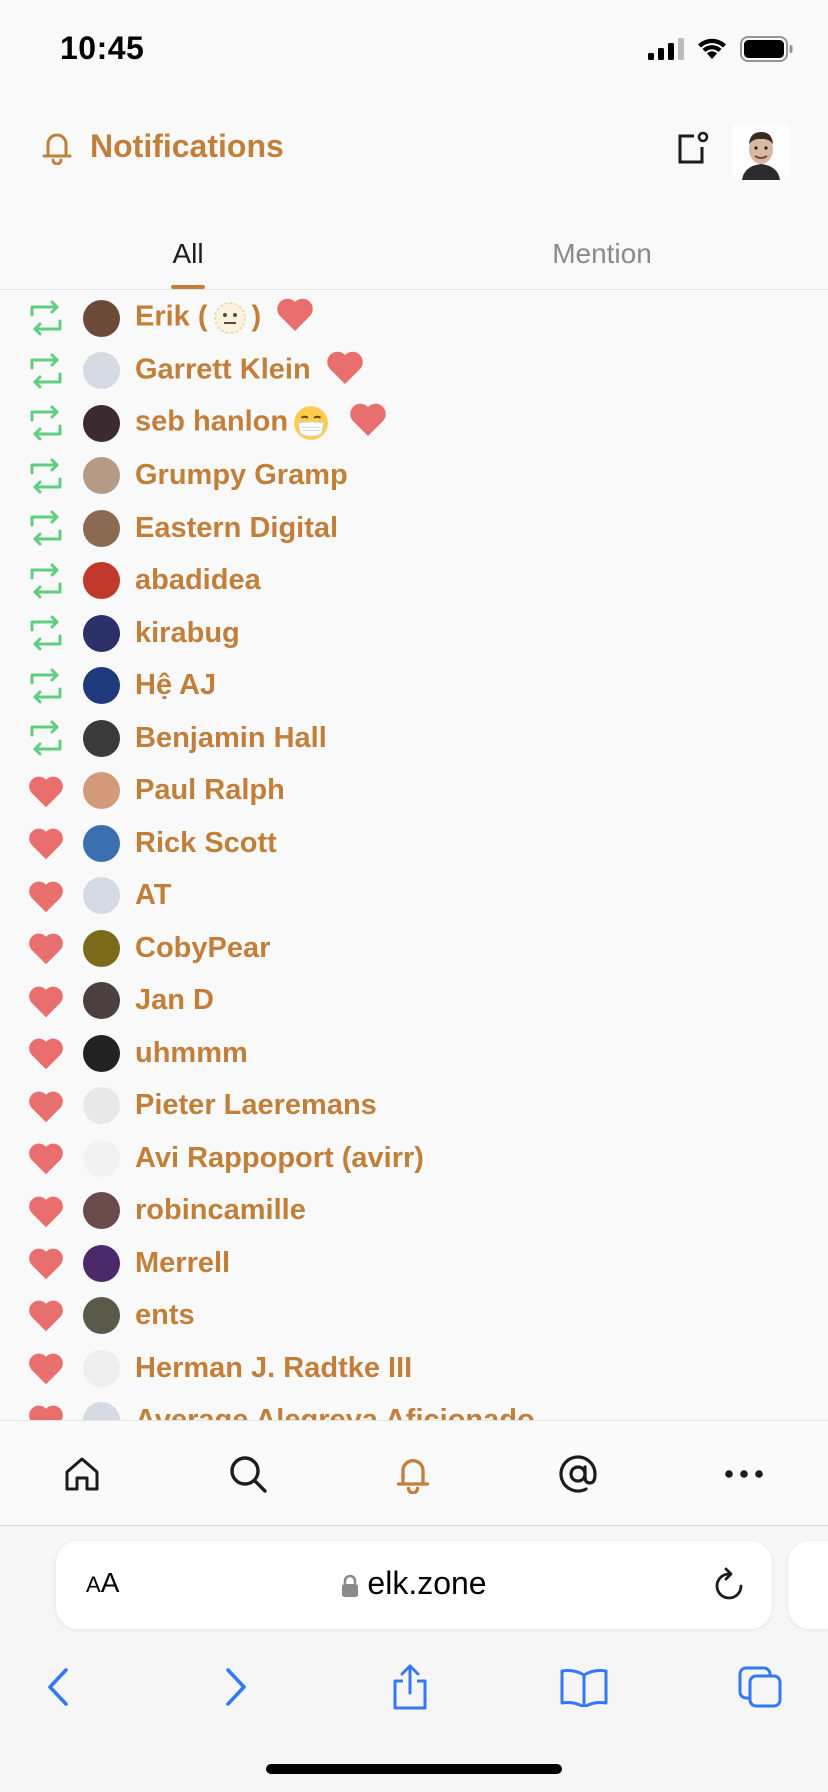  I want to click on notification-account-name: uhmmm, so click(191, 1053).